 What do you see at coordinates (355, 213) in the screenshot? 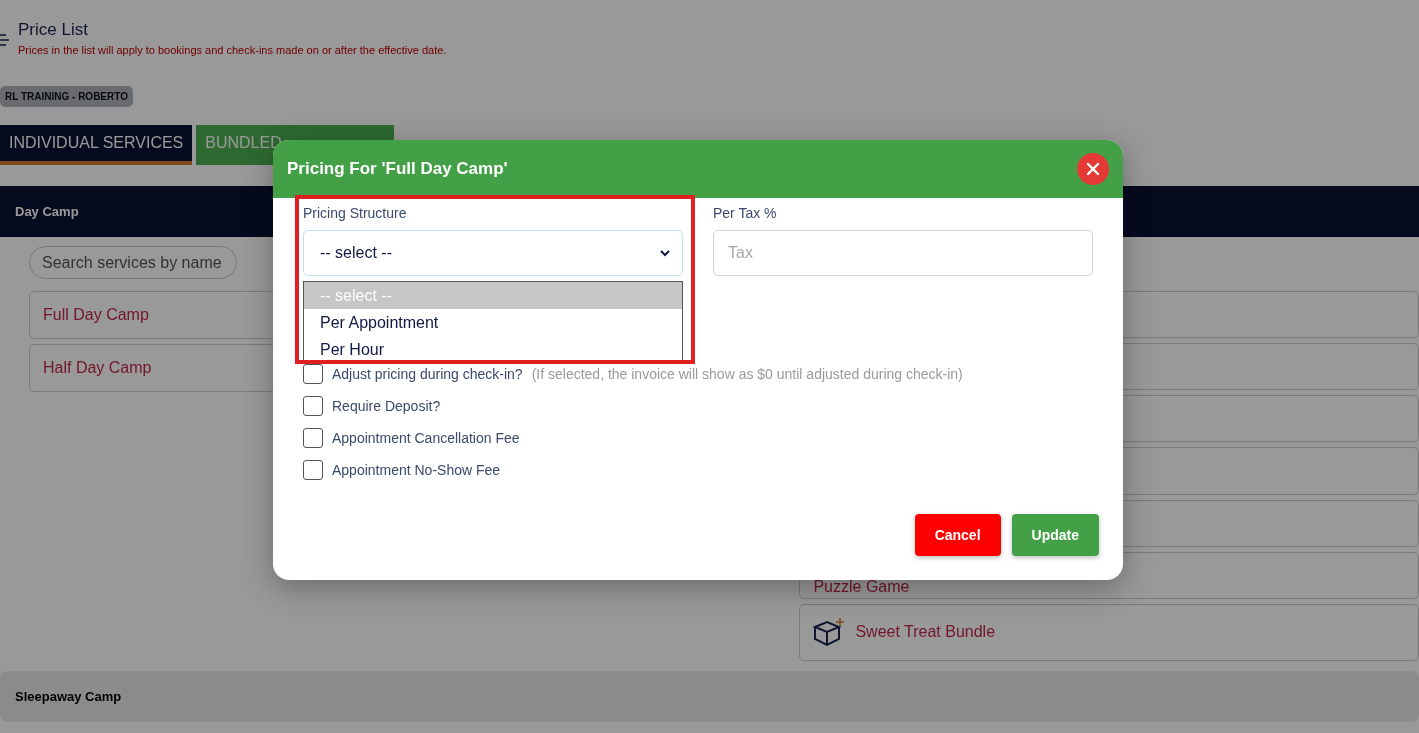
I see `field-label: Pricing Structure` at bounding box center [355, 213].